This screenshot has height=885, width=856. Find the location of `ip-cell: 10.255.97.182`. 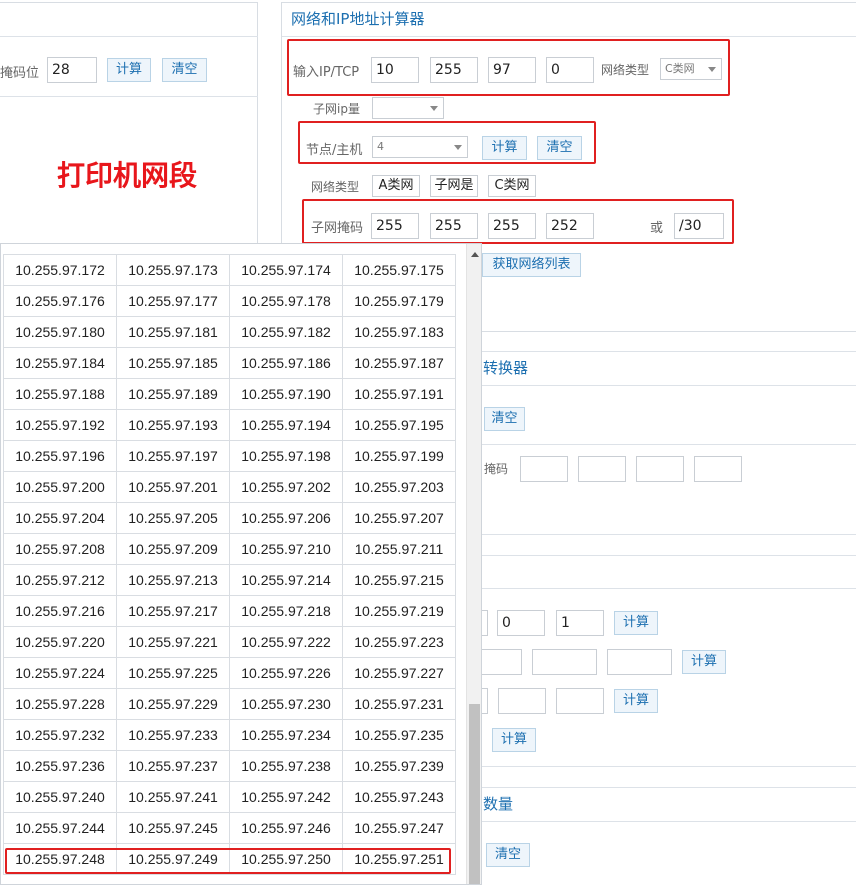

ip-cell: 10.255.97.182 is located at coordinates (286, 332).